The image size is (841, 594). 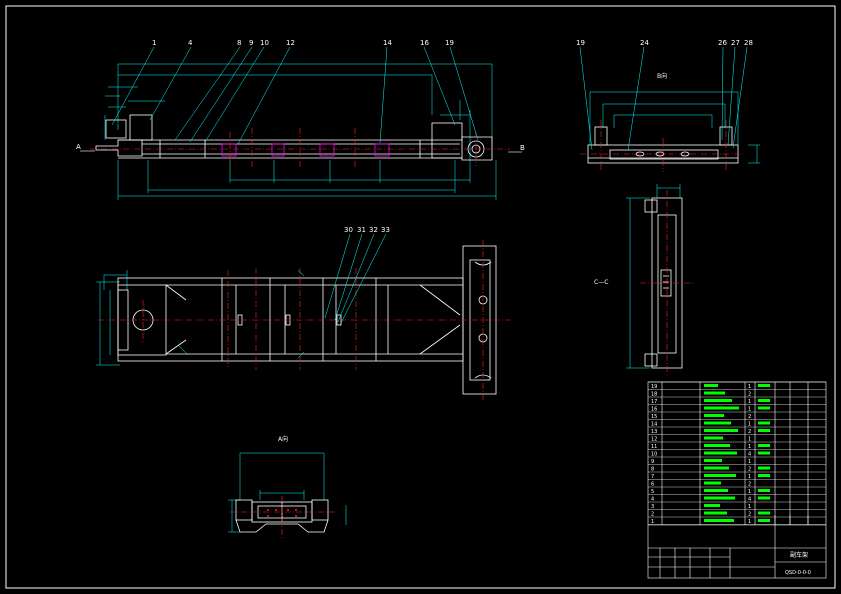 What do you see at coordinates (654, 410) in the screenshot?
I see `table-item-number: 16` at bounding box center [654, 410].